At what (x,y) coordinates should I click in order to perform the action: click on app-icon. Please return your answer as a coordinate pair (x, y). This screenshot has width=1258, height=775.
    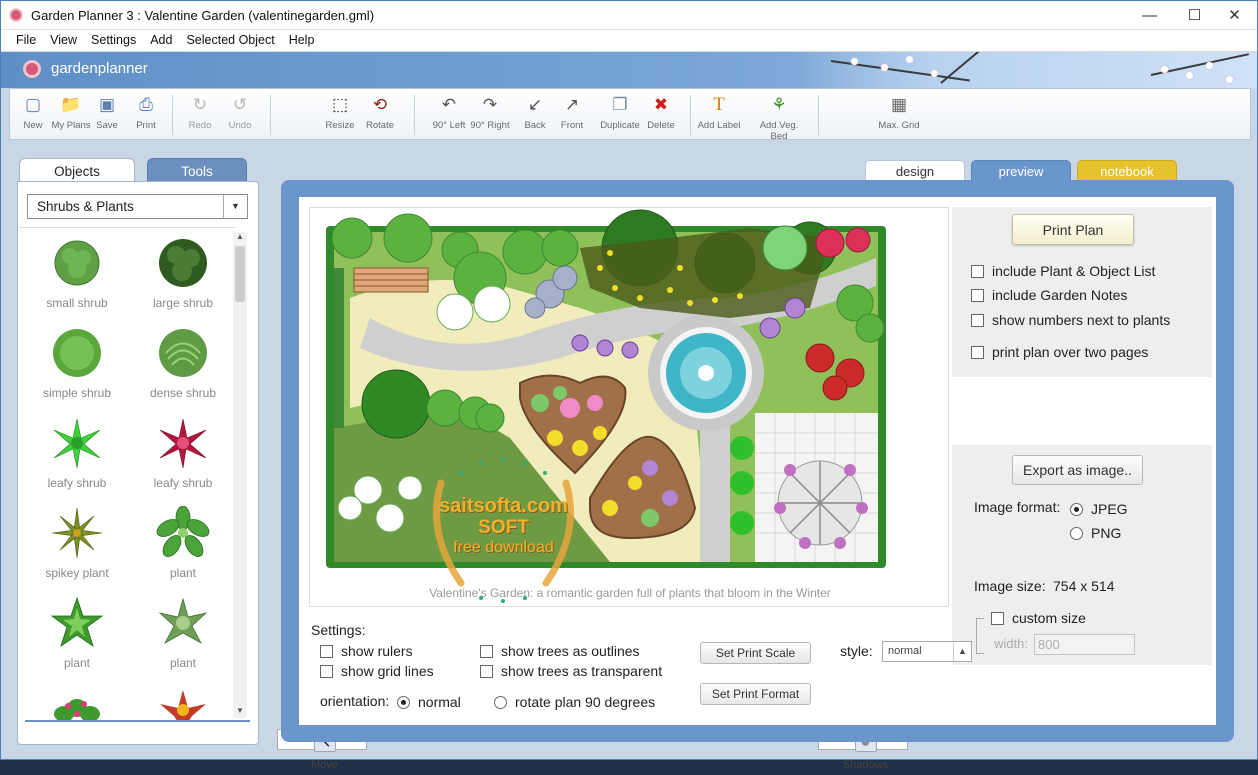
    Looking at the image, I should click on (16, 15).